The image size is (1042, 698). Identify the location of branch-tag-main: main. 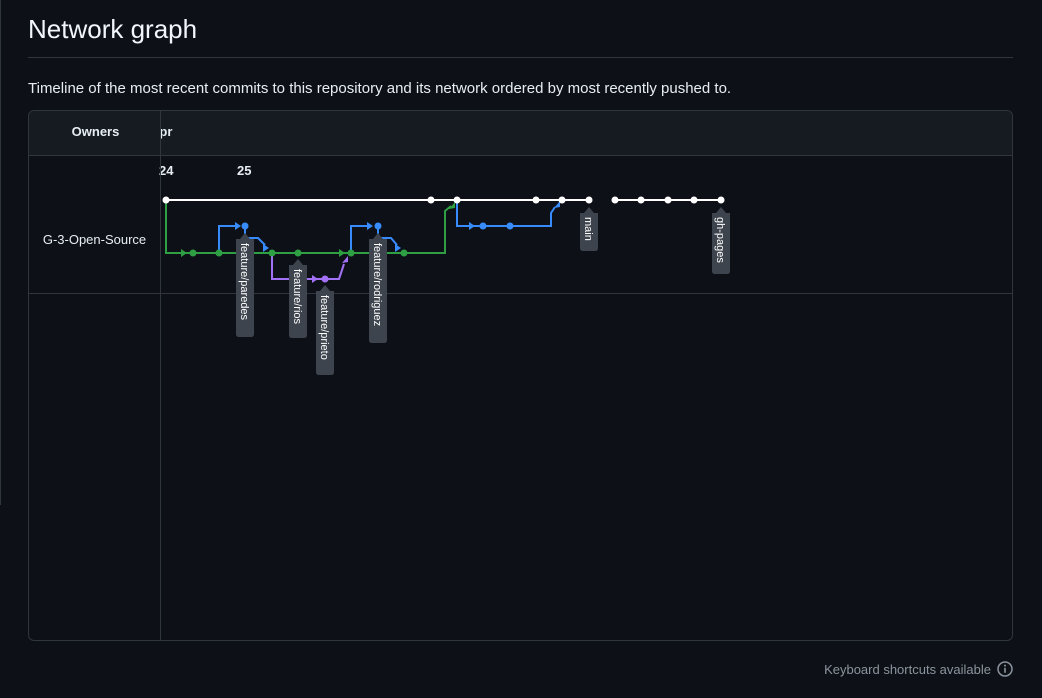
(589, 229).